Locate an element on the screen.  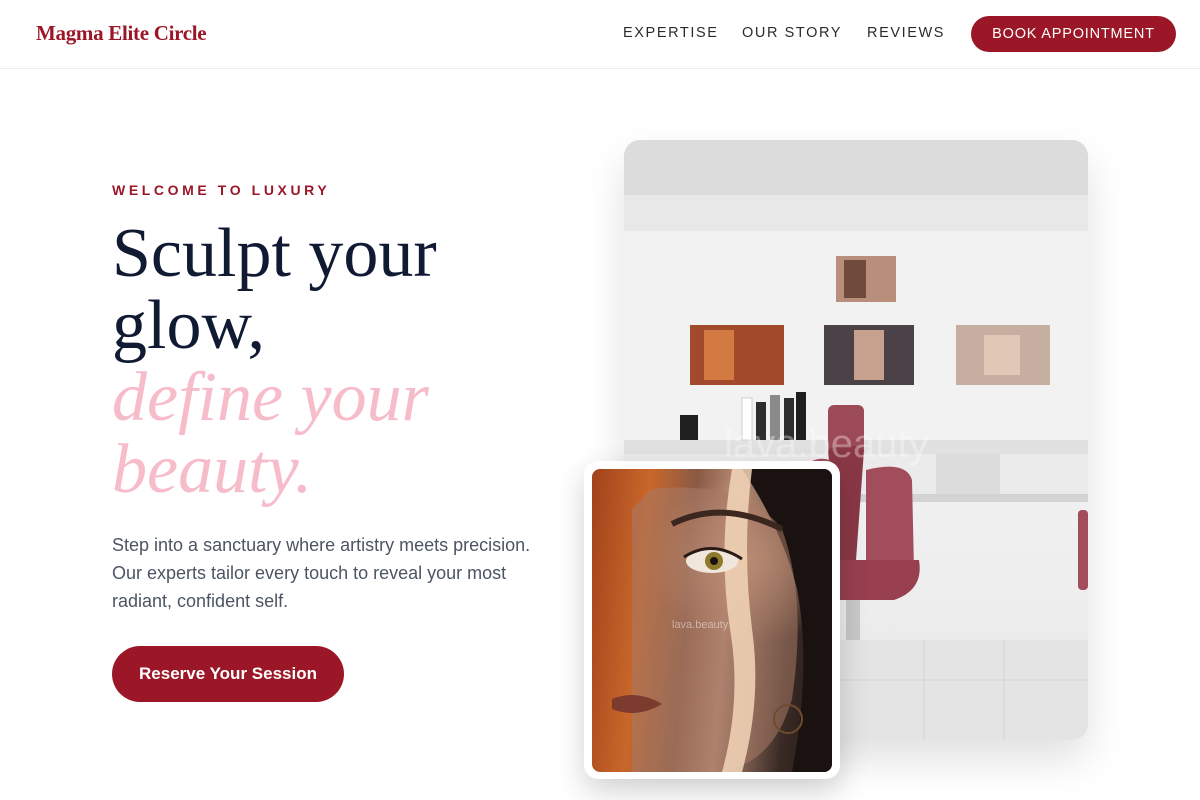
brand-logo: Magma Elite Circle is located at coordinates (121, 33).